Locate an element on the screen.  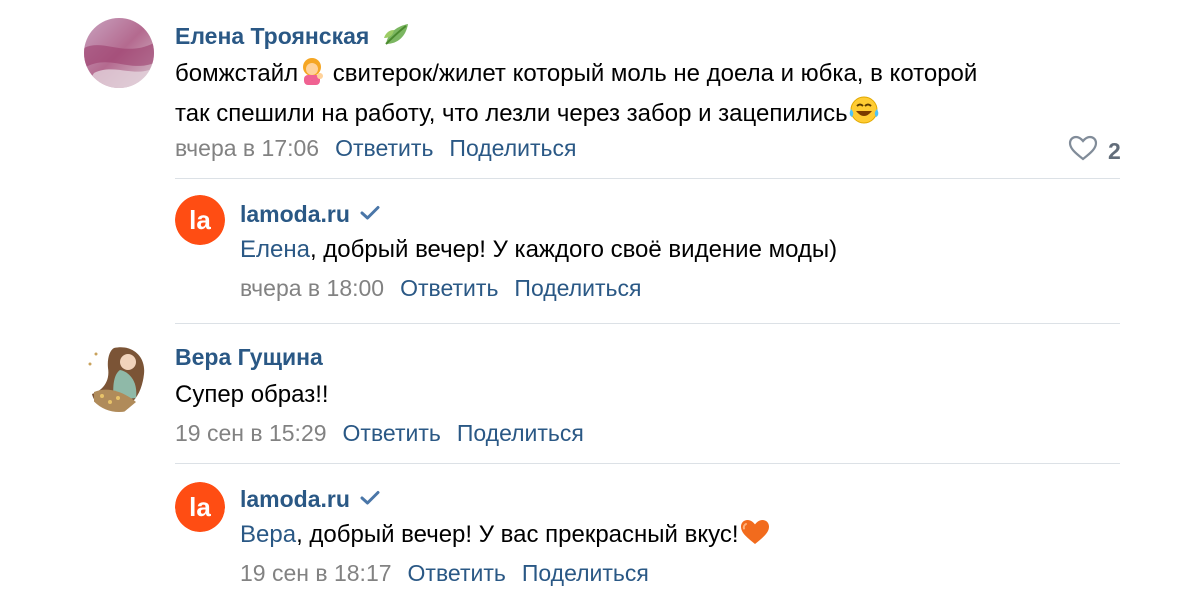
like-button: 2 is located at coordinates (1094, 151).